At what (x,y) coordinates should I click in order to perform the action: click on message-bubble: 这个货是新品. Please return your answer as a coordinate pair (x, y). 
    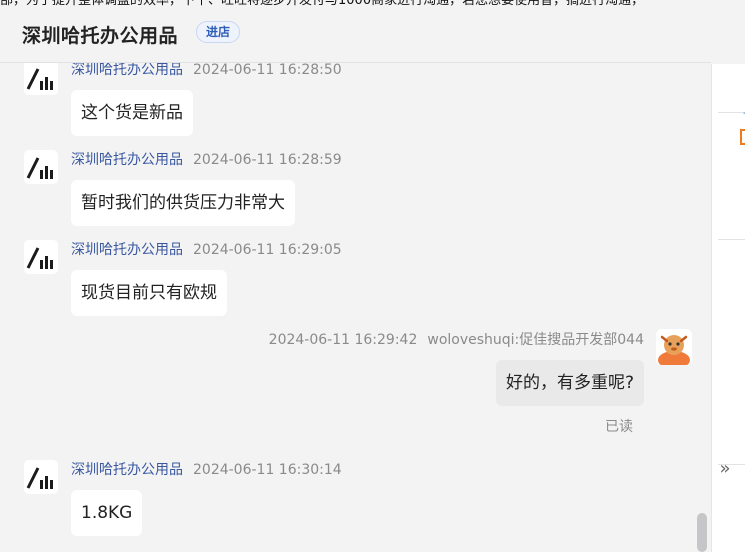
    Looking at the image, I should click on (132, 113).